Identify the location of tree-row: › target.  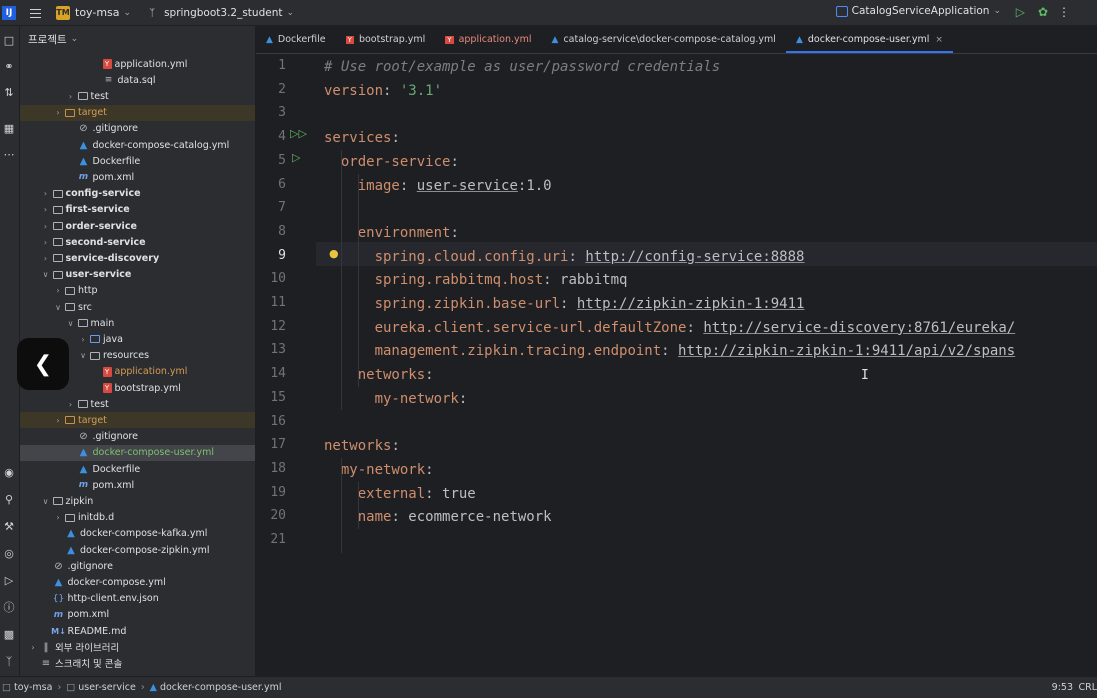
(137, 112).